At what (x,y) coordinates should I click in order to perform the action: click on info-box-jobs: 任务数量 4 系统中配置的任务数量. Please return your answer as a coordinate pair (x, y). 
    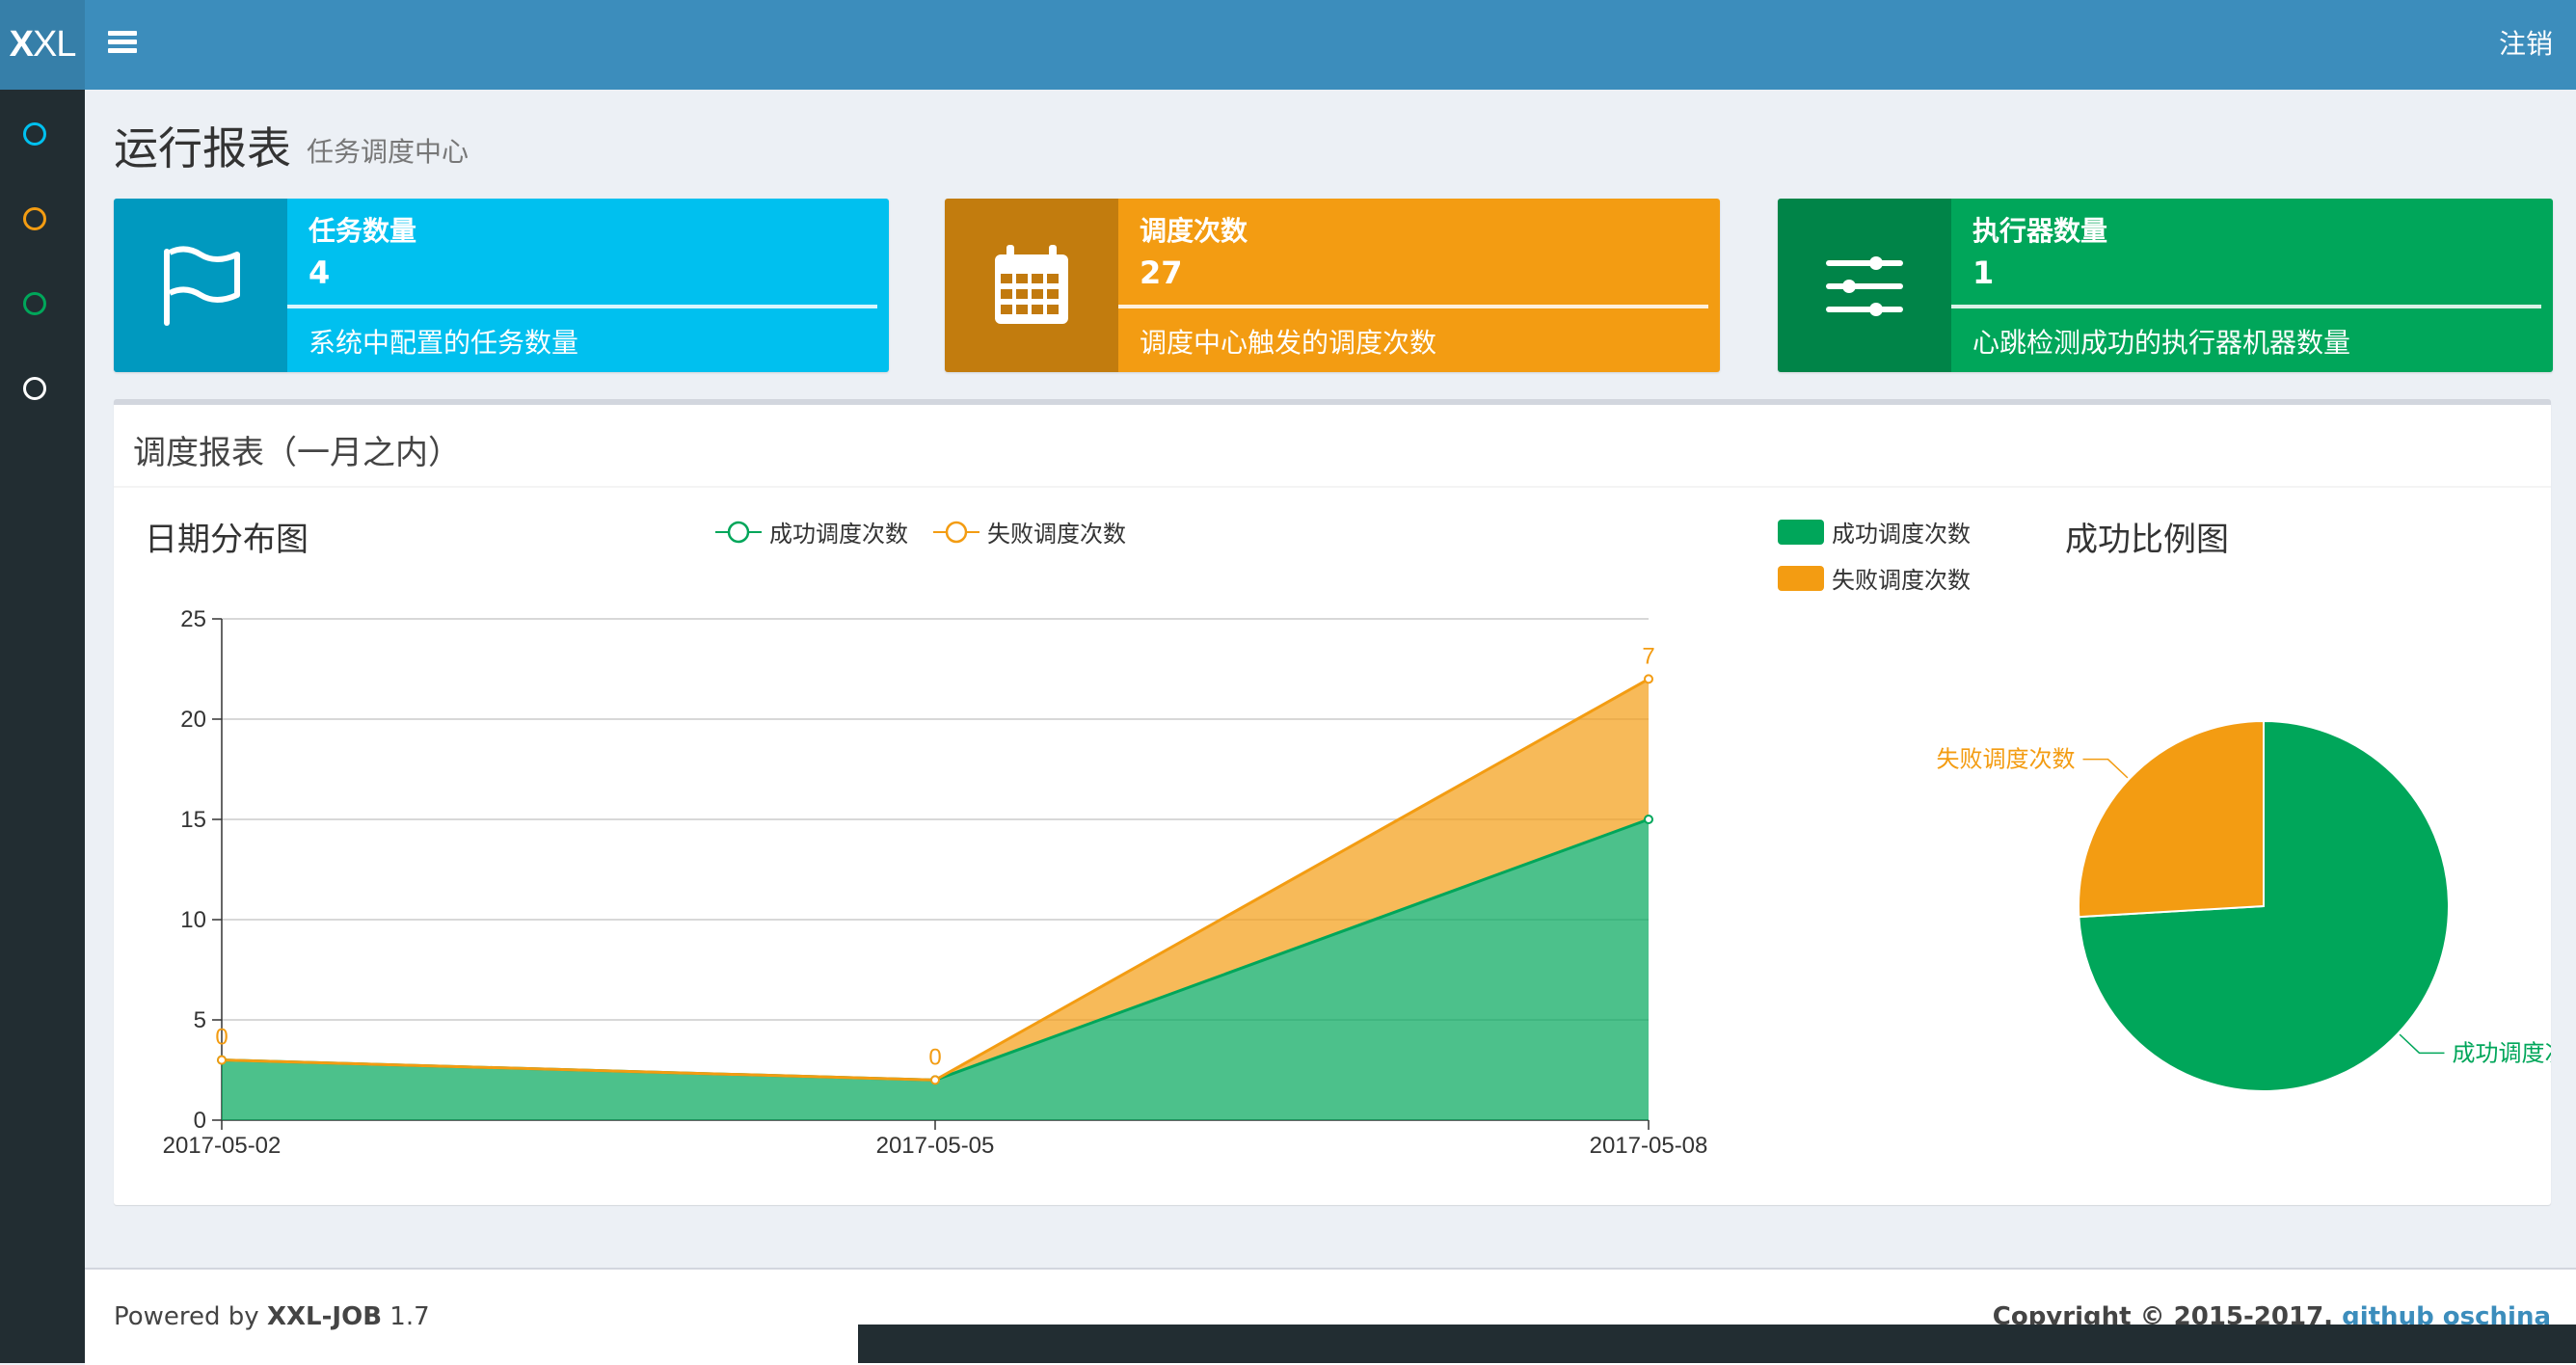
    Looking at the image, I should click on (501, 285).